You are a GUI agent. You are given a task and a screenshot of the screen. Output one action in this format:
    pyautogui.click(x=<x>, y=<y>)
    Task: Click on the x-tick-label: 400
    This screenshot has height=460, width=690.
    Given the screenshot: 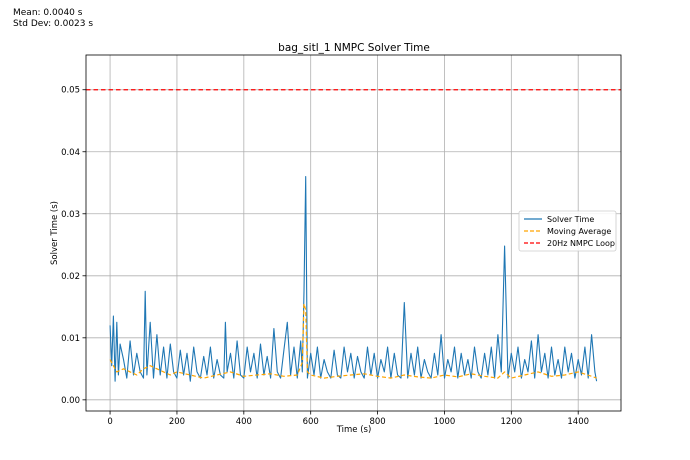 What is the action you would take?
    pyautogui.click(x=244, y=422)
    